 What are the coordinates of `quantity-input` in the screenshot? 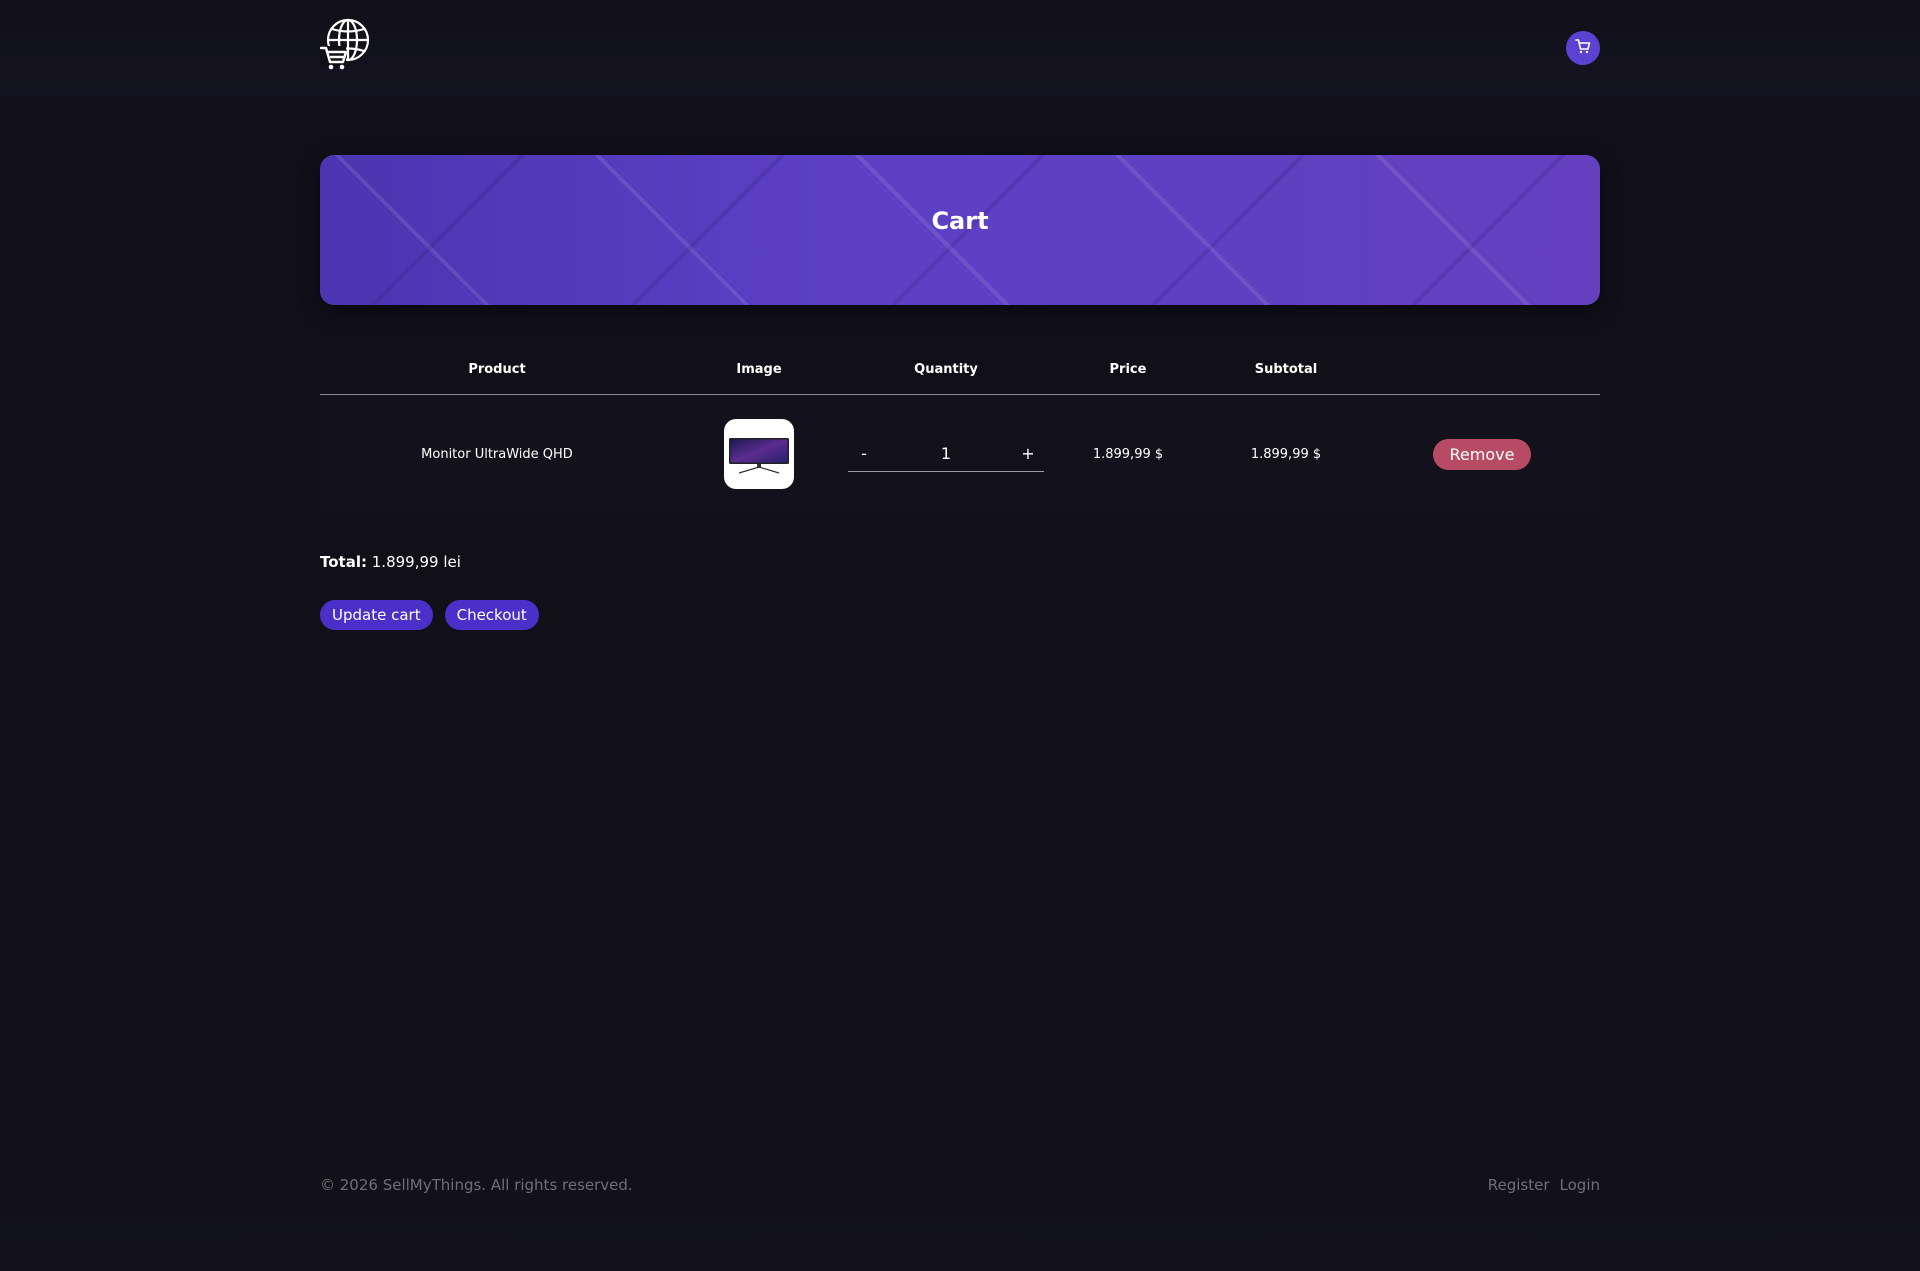 It's located at (946, 454).